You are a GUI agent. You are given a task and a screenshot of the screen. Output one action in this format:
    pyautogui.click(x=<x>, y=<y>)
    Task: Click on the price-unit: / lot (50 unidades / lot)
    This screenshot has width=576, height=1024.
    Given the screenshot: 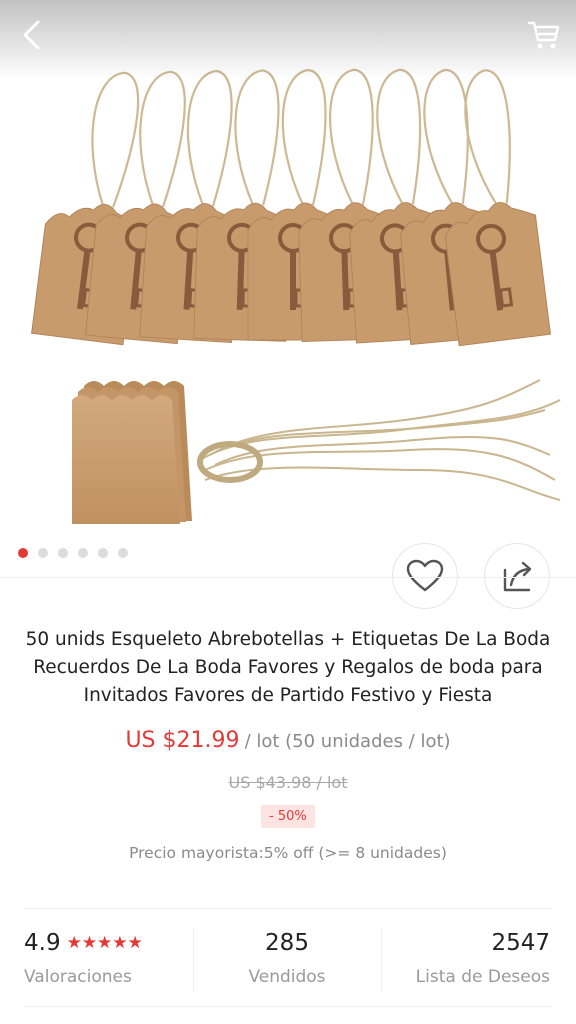 What is the action you would take?
    pyautogui.click(x=347, y=741)
    